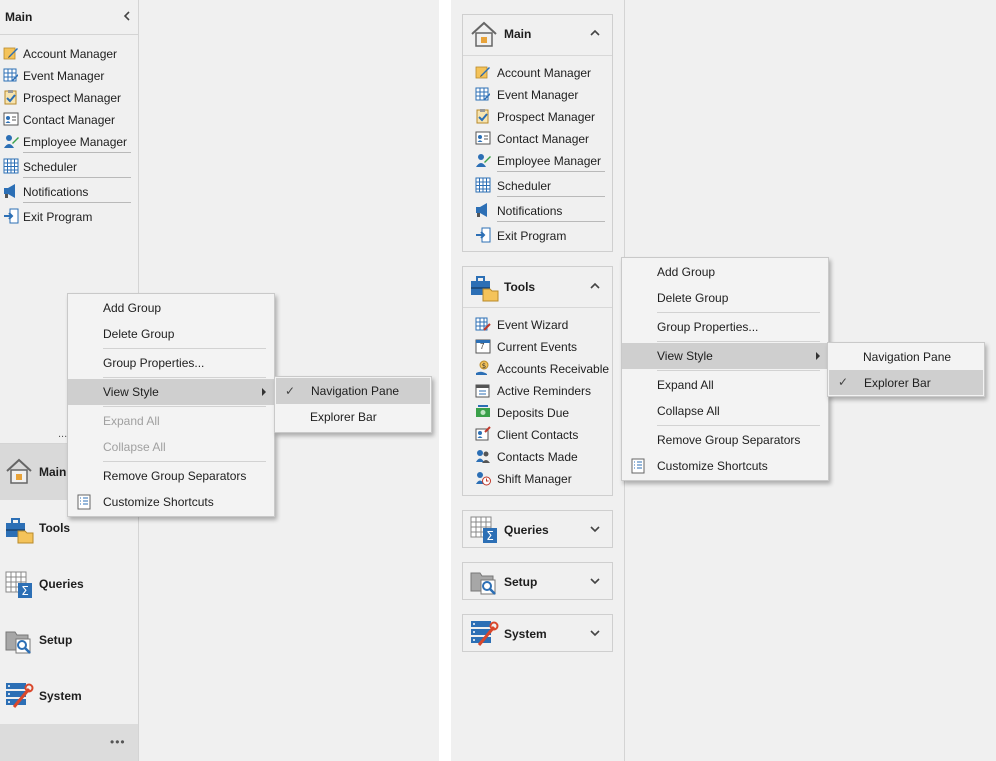 The height and width of the screenshot is (761, 996). I want to click on group-system: System, so click(537, 633).